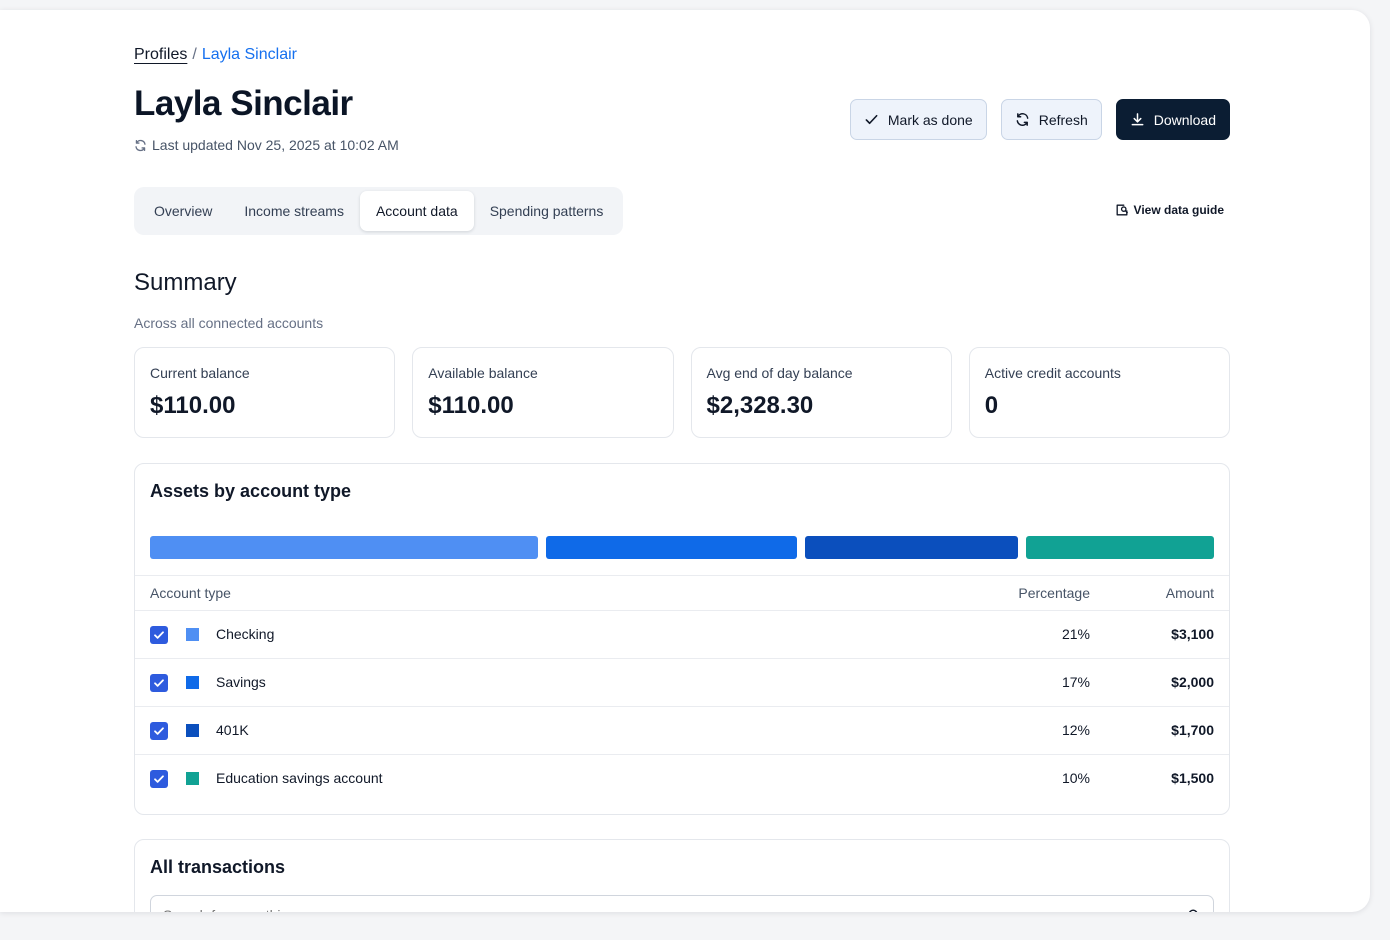  I want to click on account-type-percentage: 17%, so click(1075, 682).